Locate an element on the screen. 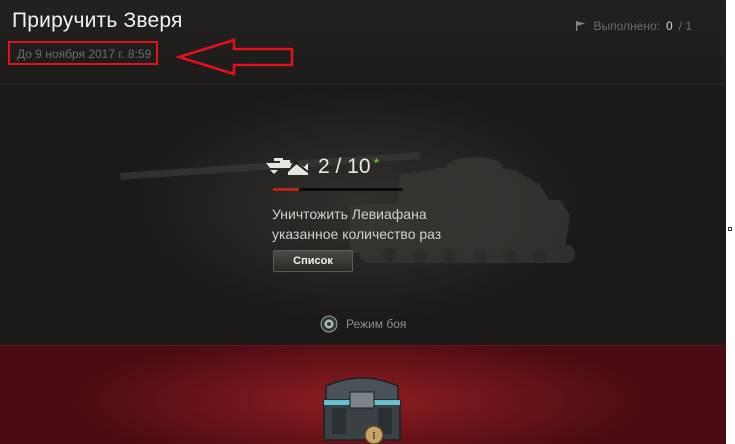 Image resolution: width=735 pixels, height=444 pixels. loot-box-chest-icon: I is located at coordinates (362, 408).